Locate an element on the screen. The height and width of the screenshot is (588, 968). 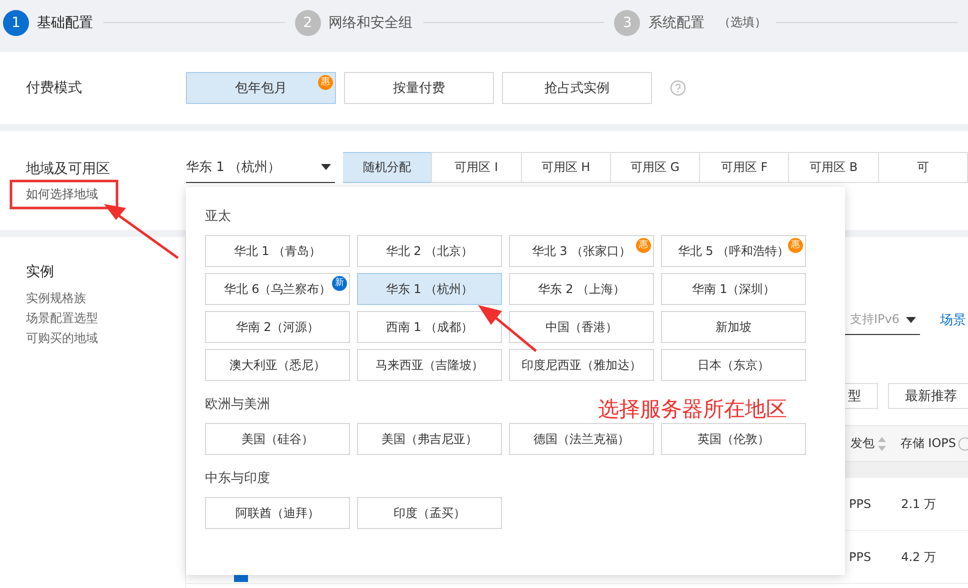
region-option: 新加坡 is located at coordinates (733, 327).